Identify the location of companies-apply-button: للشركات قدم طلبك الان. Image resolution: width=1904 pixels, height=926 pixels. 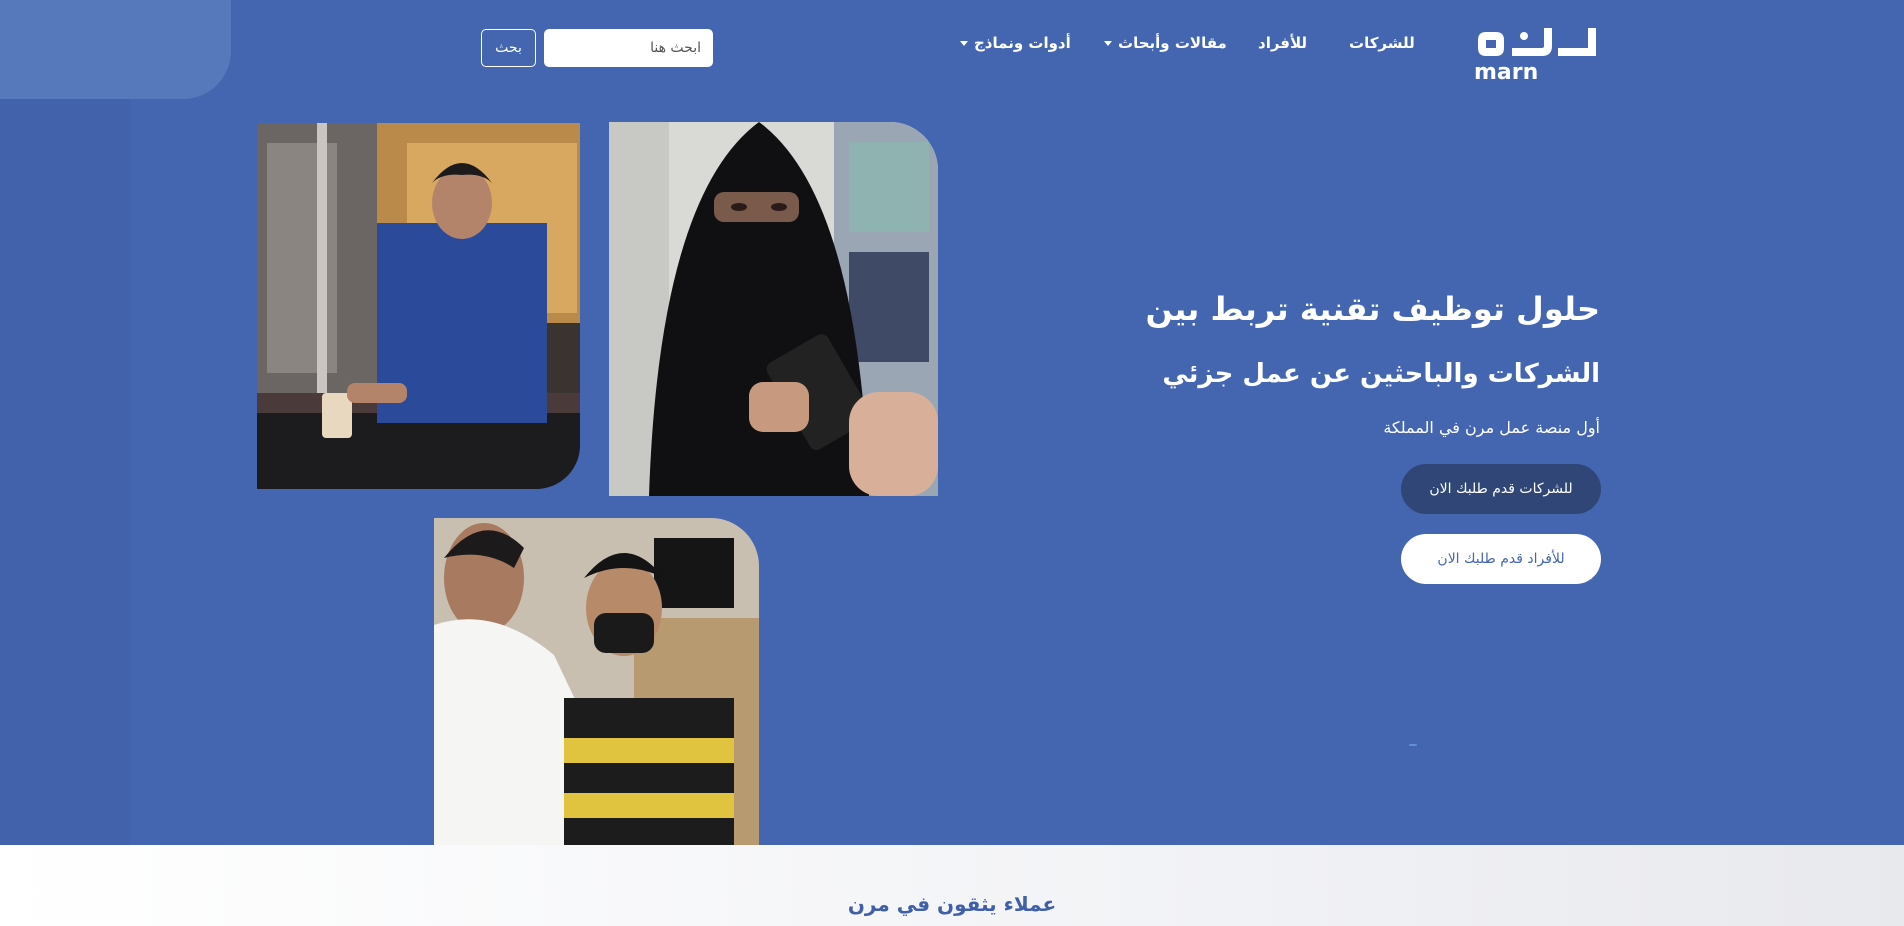
(1501, 489).